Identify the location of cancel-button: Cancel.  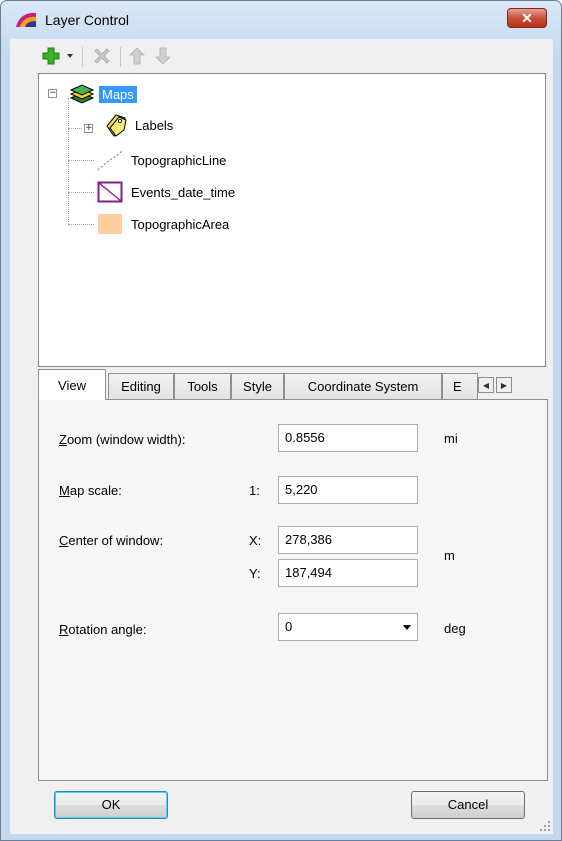
(468, 805).